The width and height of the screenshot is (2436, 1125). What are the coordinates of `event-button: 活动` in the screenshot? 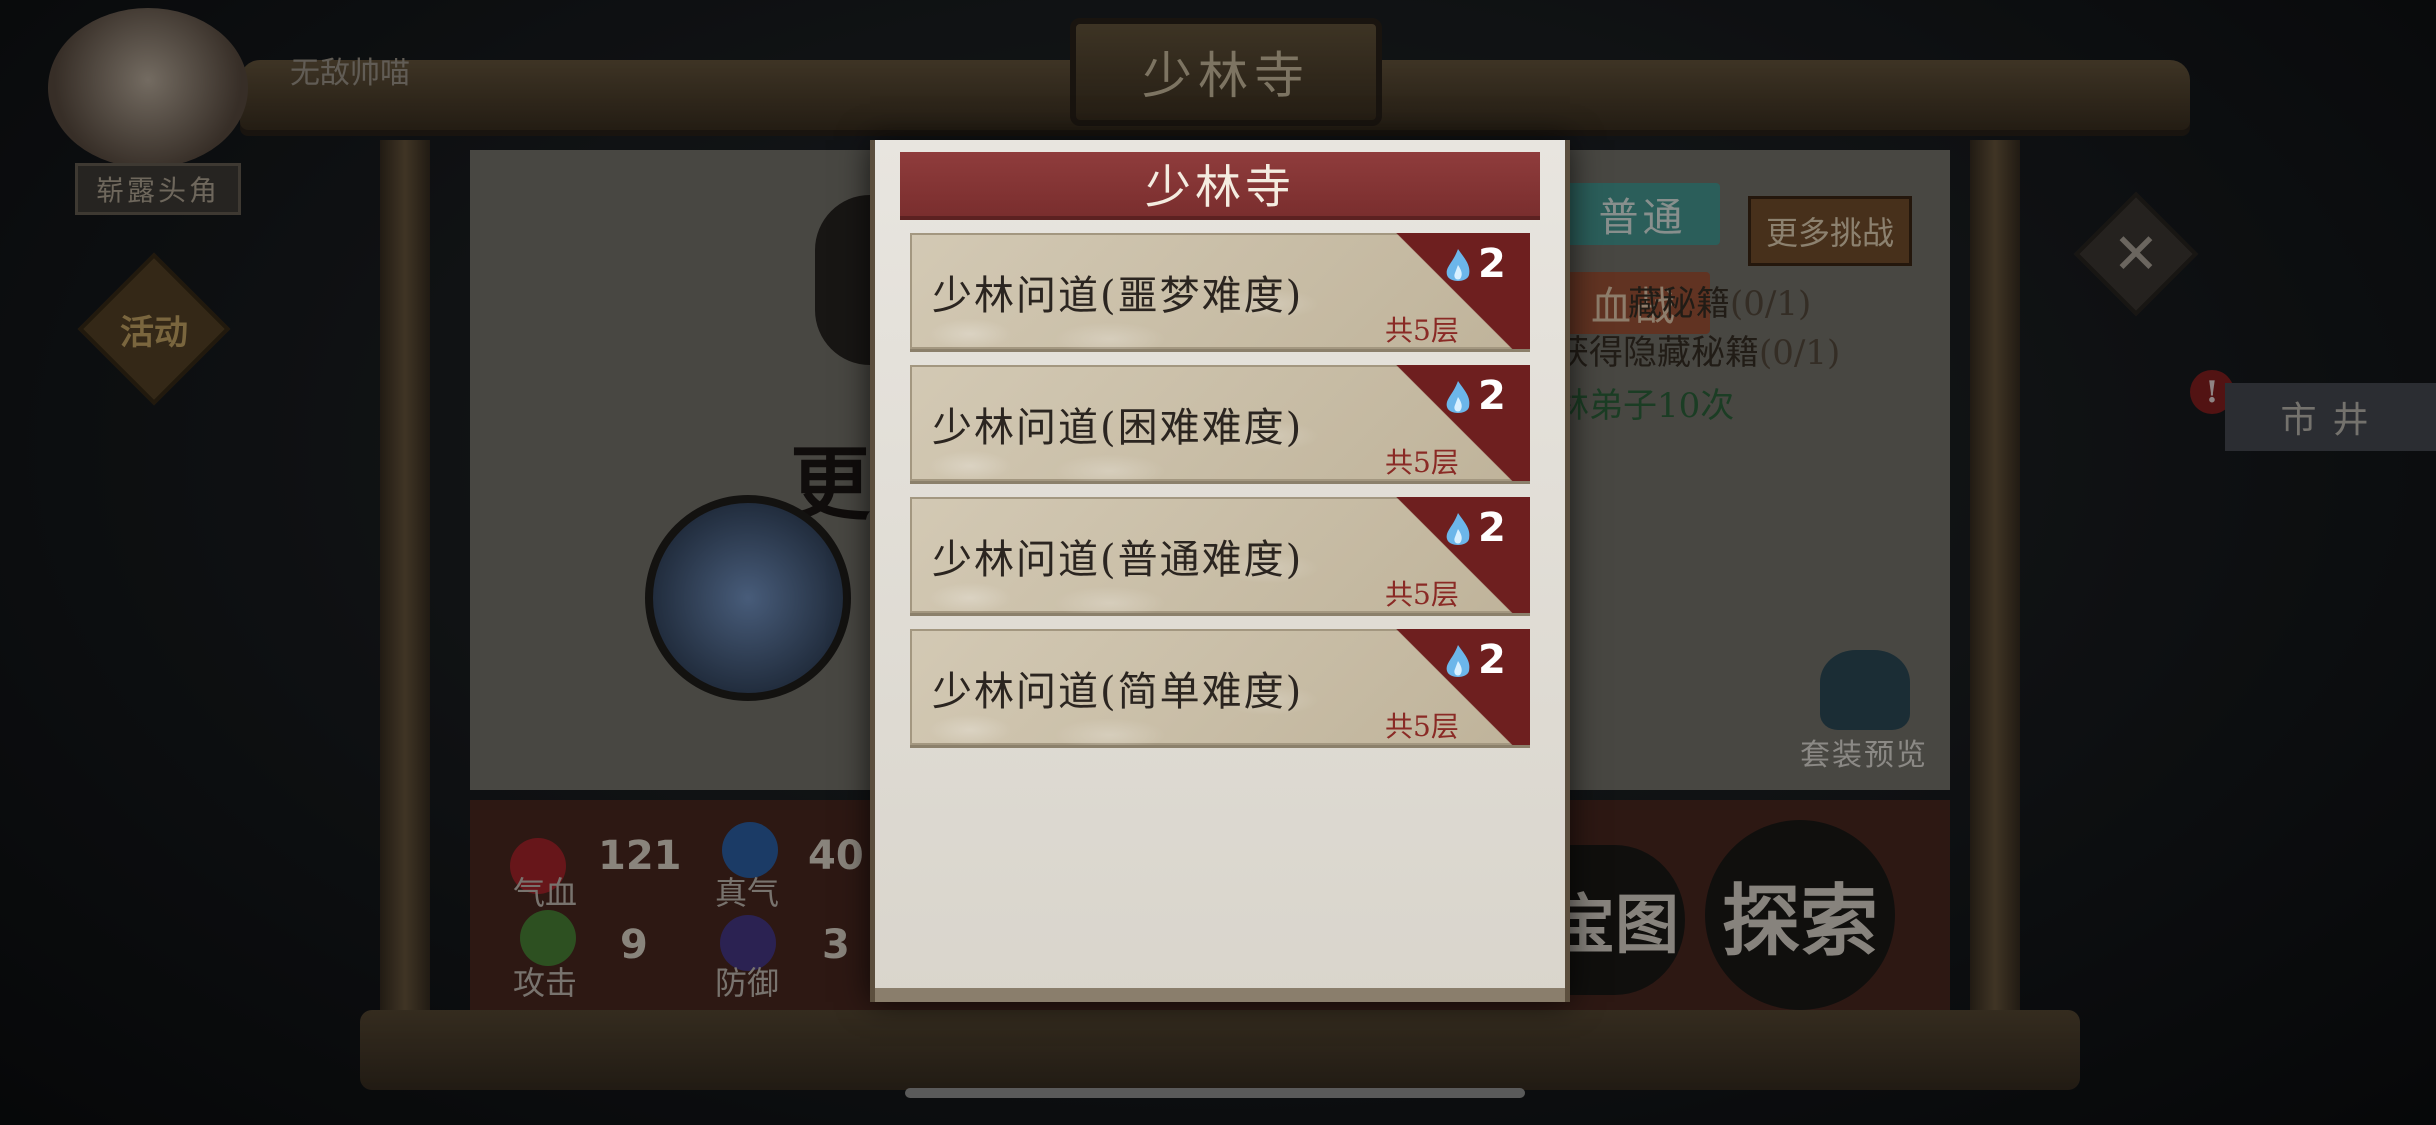 It's located at (154, 329).